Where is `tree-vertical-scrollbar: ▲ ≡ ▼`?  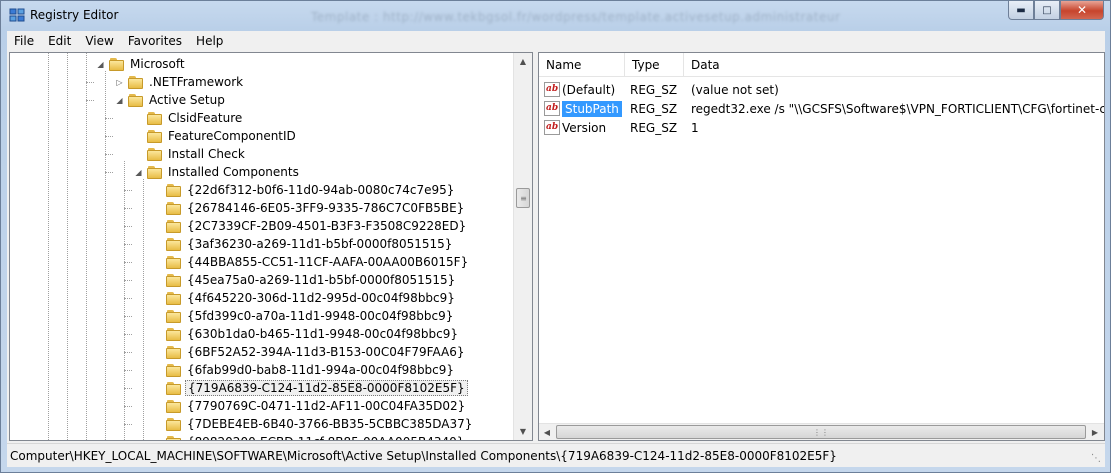
tree-vertical-scrollbar: ▲ ≡ ▼ is located at coordinates (522, 246).